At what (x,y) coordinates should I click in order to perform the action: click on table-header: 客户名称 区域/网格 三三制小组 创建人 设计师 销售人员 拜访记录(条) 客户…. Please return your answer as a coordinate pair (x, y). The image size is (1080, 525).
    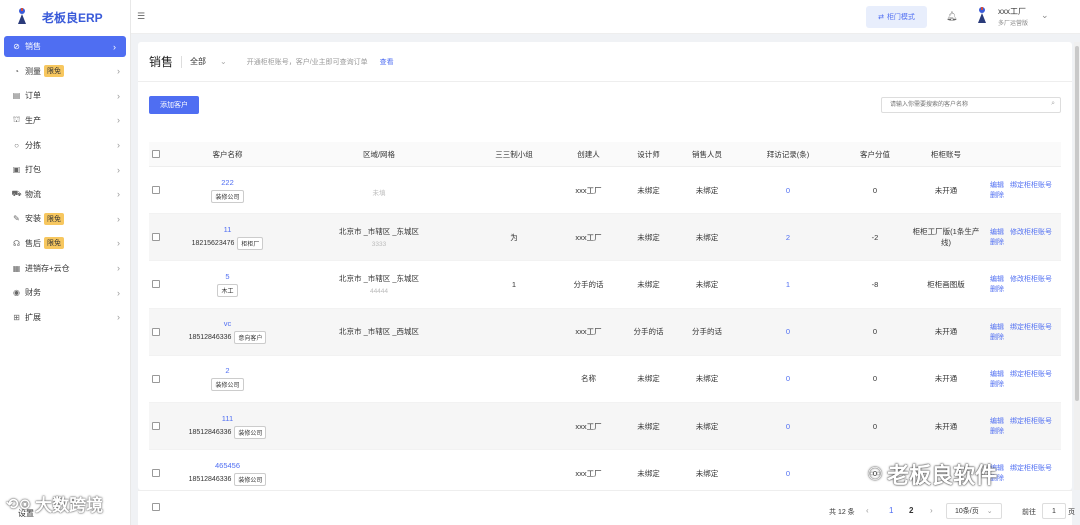
    Looking at the image, I should click on (605, 154).